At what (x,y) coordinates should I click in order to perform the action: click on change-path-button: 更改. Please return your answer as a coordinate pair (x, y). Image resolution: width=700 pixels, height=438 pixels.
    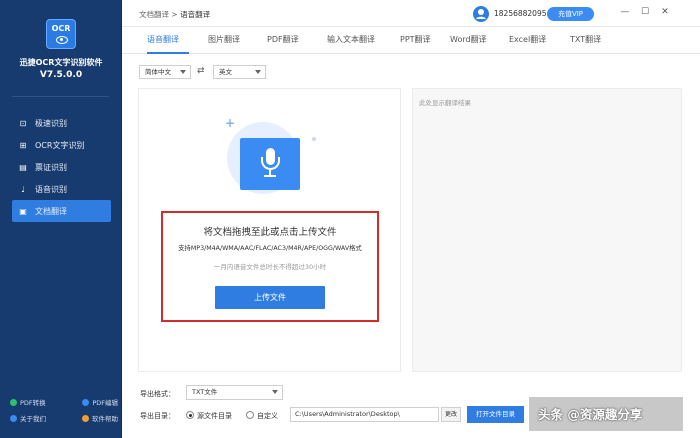
    Looking at the image, I should click on (451, 414).